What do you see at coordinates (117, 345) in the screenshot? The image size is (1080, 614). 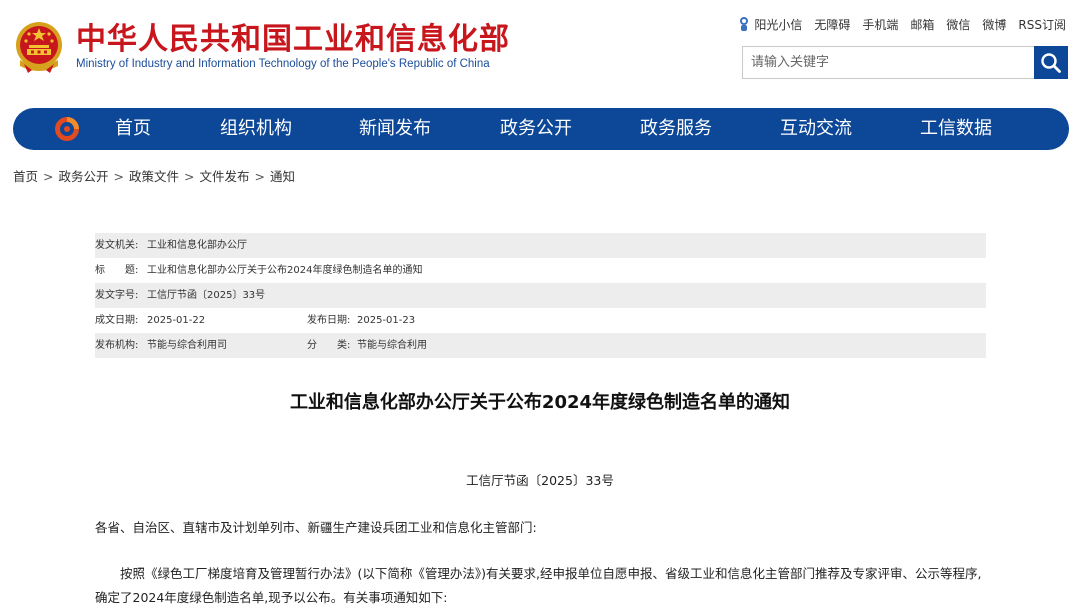 I see `org-label: 发布机构:` at bounding box center [117, 345].